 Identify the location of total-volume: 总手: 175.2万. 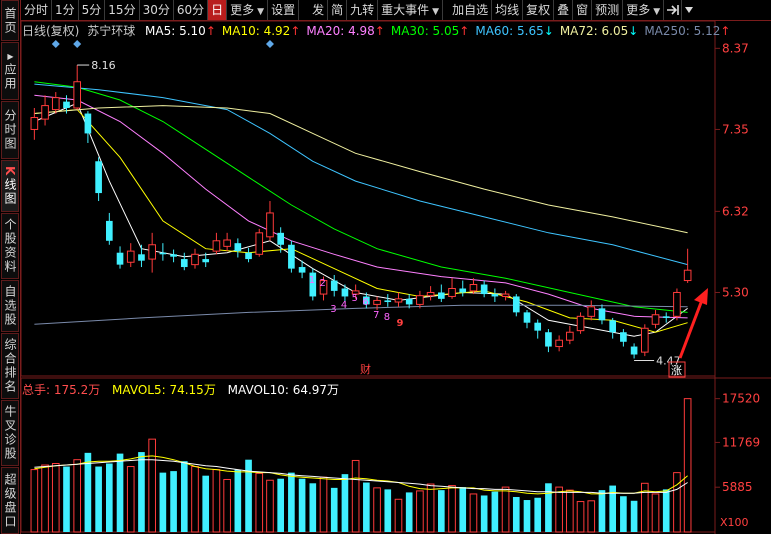
(61, 390).